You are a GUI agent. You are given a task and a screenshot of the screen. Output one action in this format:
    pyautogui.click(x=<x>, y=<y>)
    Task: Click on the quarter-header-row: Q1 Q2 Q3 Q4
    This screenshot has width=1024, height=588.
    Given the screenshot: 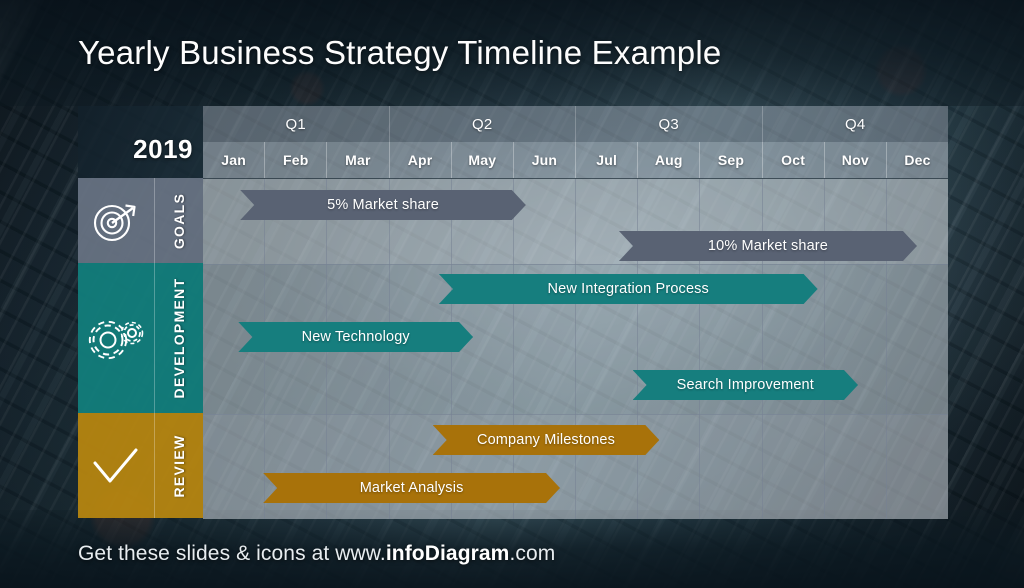 What is the action you would take?
    pyautogui.click(x=575, y=124)
    